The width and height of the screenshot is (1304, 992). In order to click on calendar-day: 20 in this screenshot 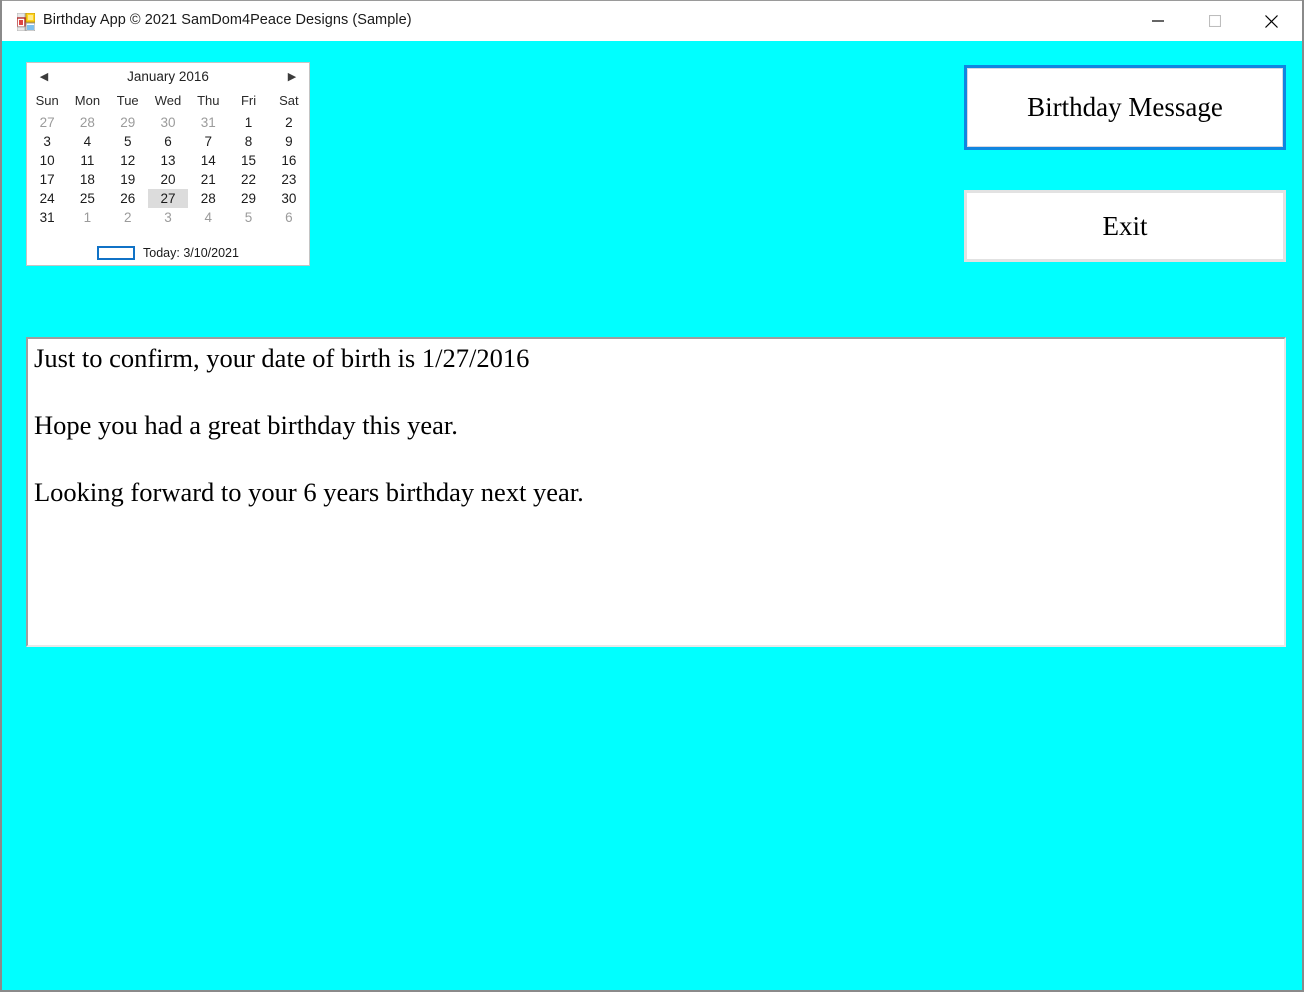, I will do `click(168, 179)`.